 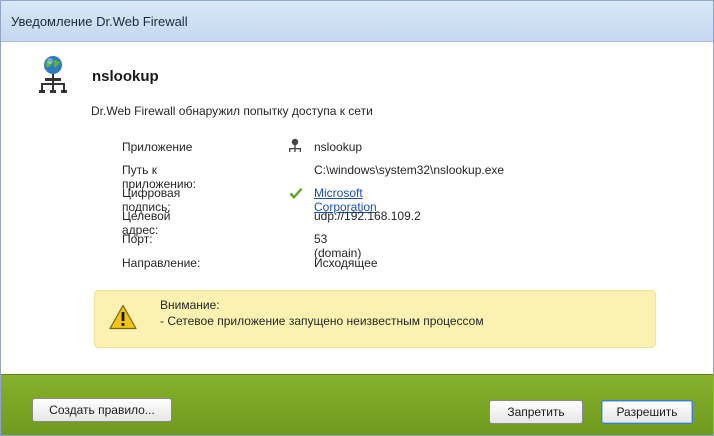 What do you see at coordinates (357, 404) in the screenshot?
I see `footer-bar: Создать правило... Запретить Разрешить` at bounding box center [357, 404].